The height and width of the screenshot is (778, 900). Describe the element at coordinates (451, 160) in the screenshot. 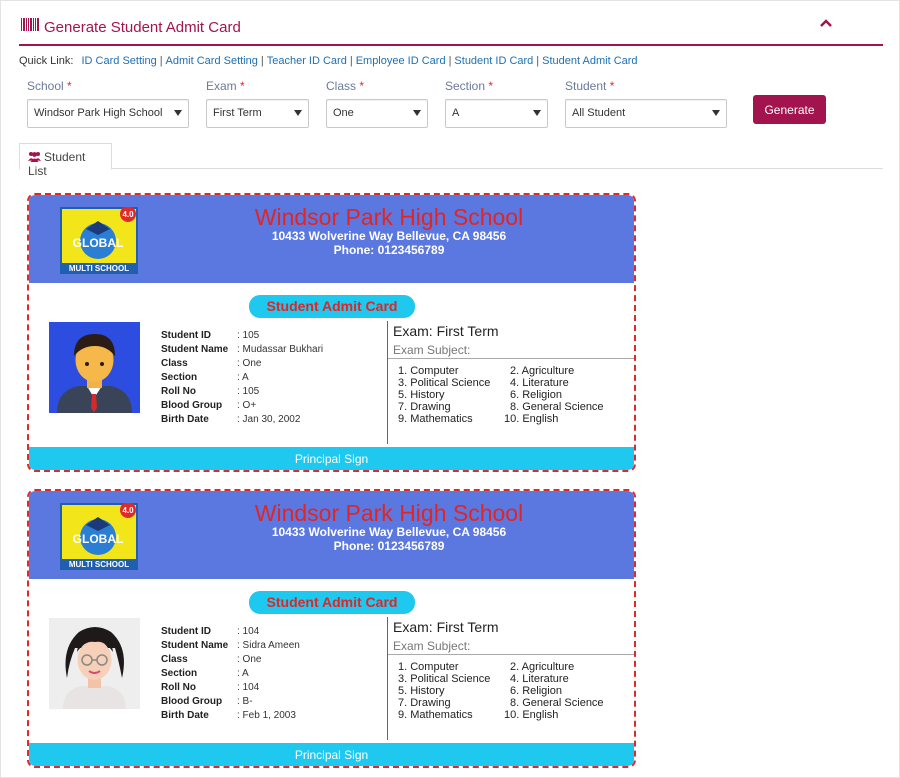

I see `tab-bar: Student List` at that location.